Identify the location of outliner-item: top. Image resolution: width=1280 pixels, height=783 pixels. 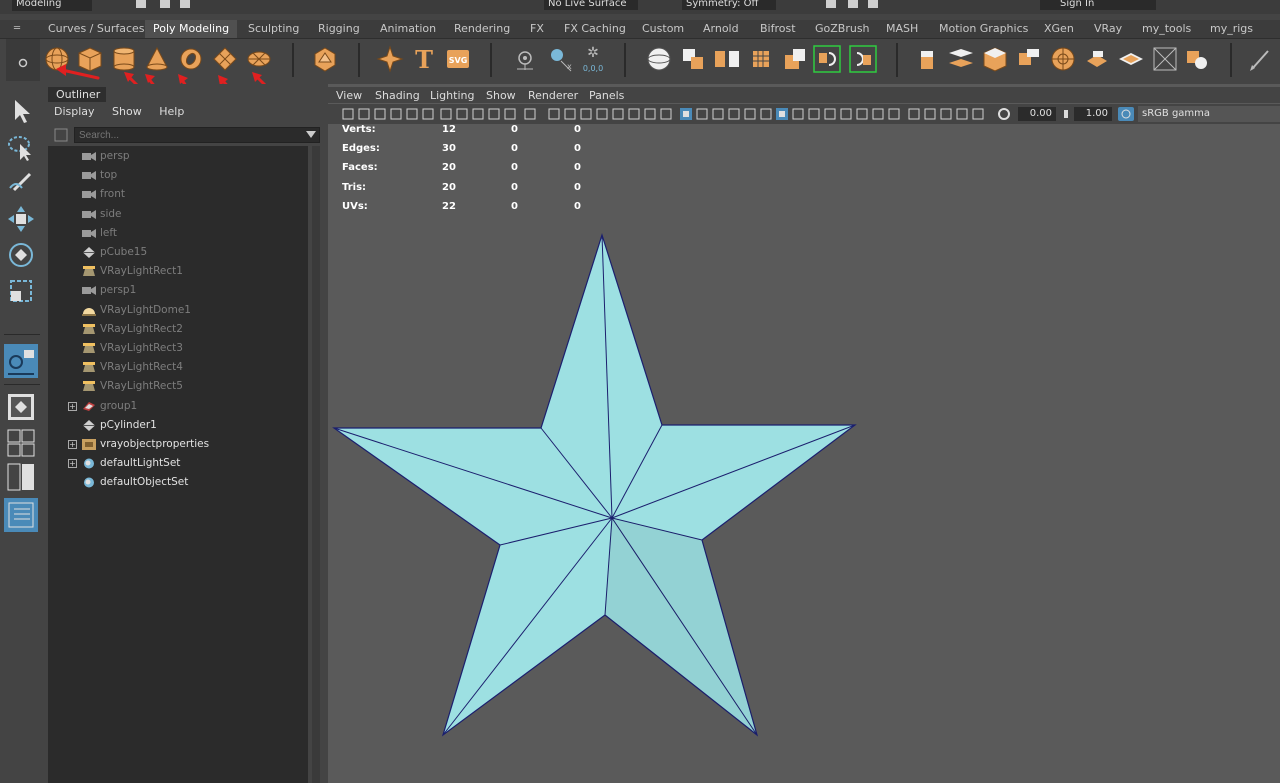
(178, 175).